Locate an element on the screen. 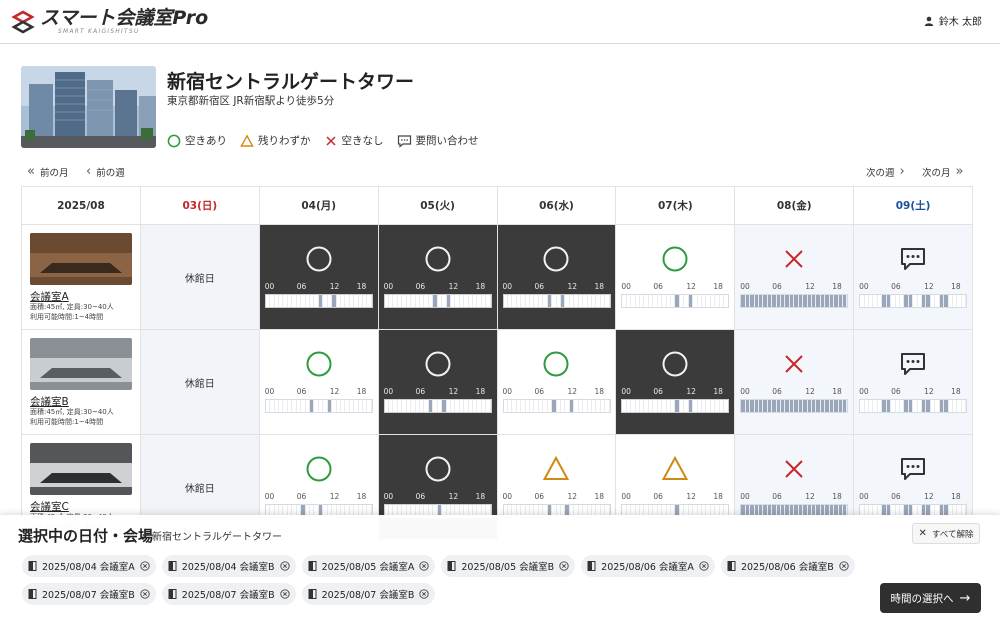  door-icon is located at coordinates (172, 566).